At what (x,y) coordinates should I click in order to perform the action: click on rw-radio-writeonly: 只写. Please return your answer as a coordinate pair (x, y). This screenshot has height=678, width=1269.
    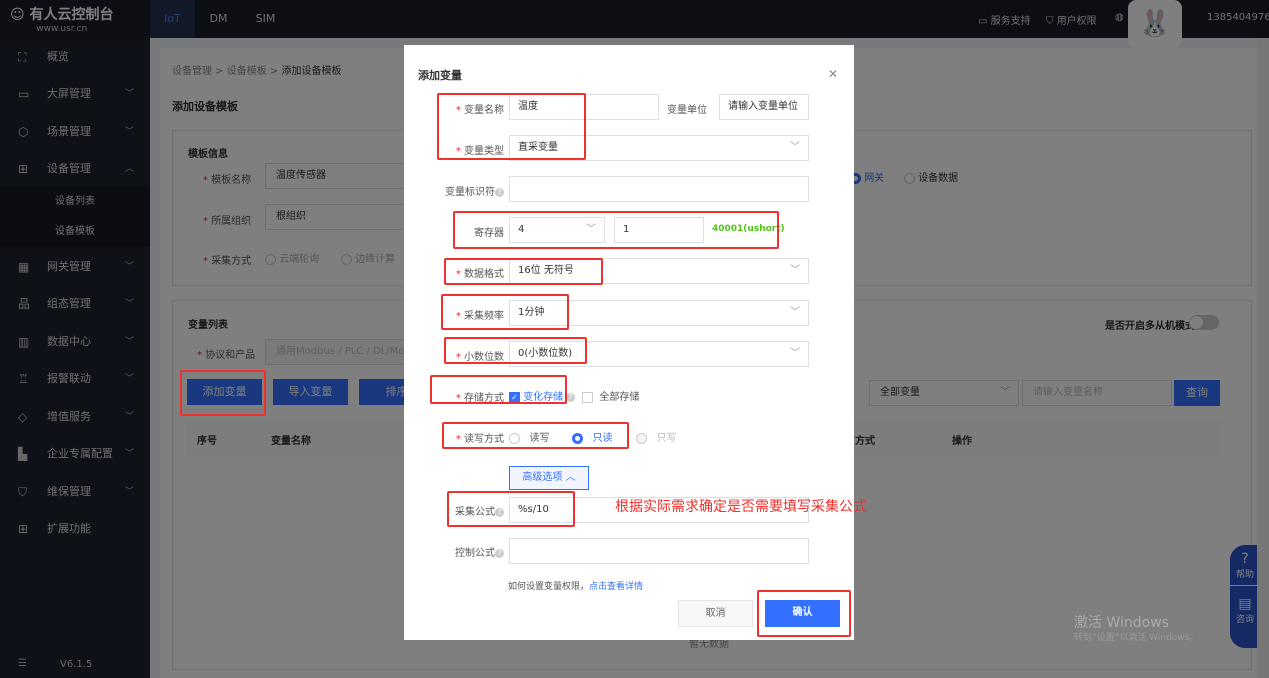
    Looking at the image, I should click on (656, 436).